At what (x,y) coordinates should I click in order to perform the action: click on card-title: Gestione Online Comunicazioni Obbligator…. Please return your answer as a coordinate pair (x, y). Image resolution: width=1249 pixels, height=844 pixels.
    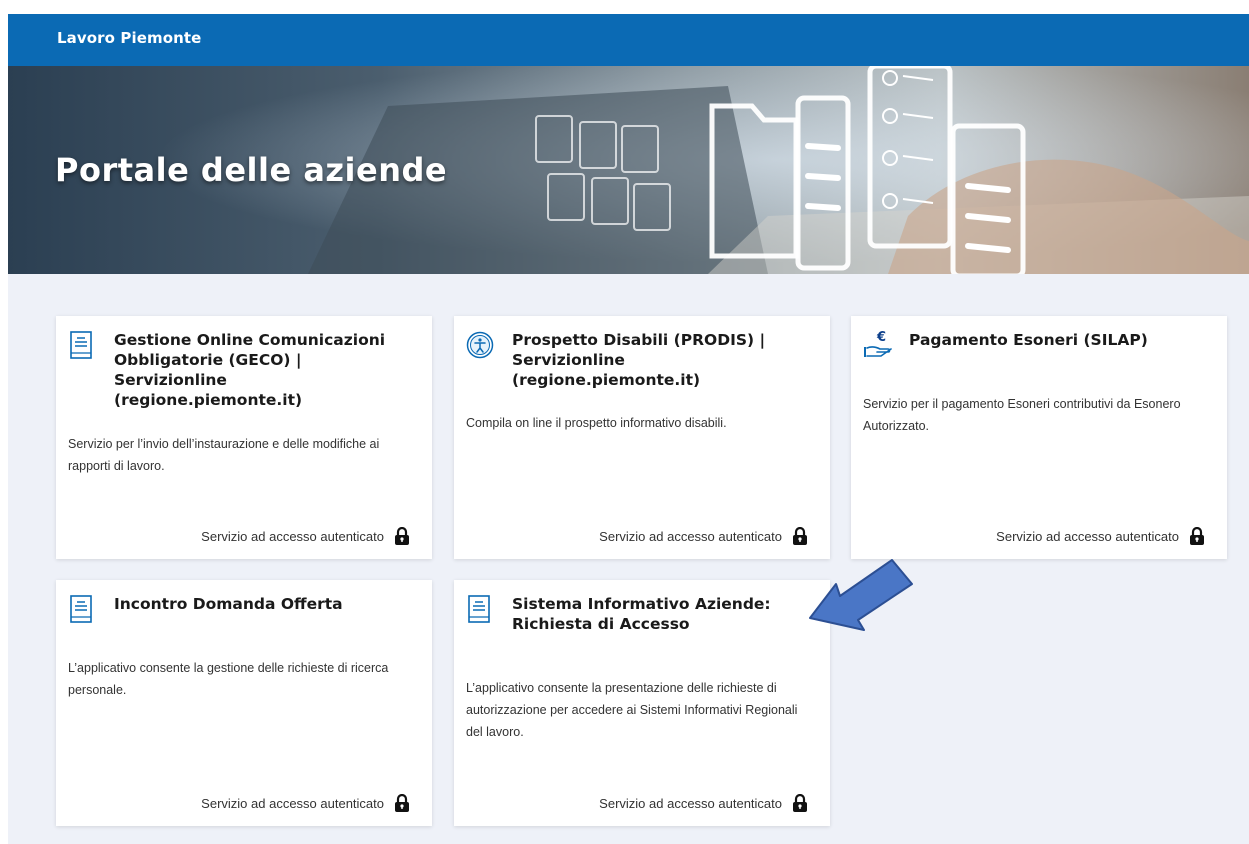
    Looking at the image, I should click on (266, 370).